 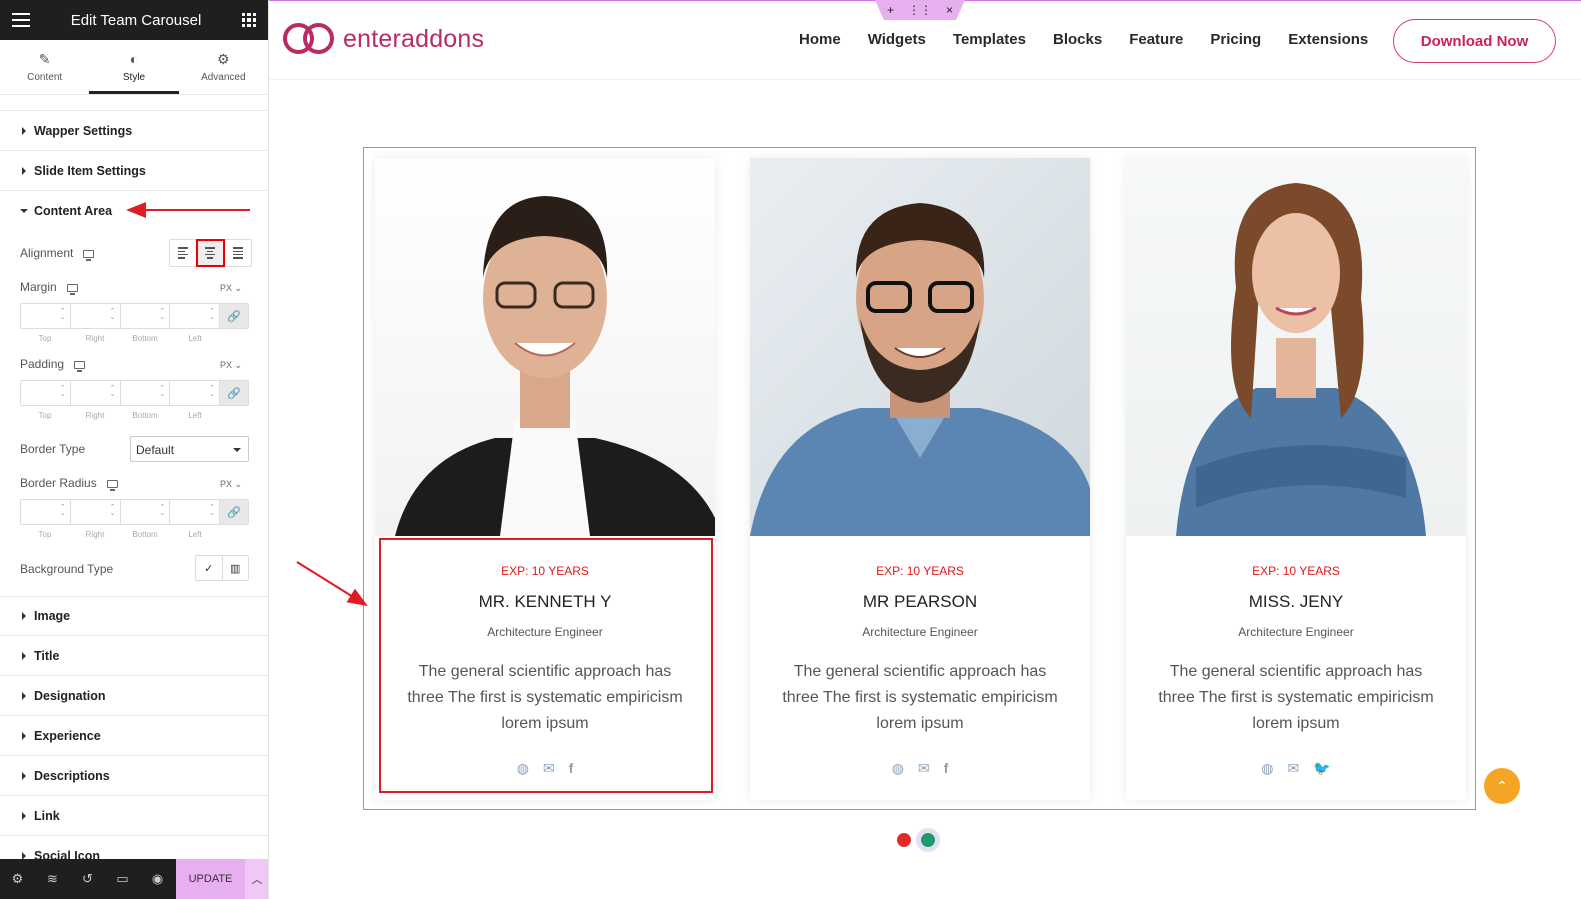 I want to click on margin-top-input, so click(x=46, y=316).